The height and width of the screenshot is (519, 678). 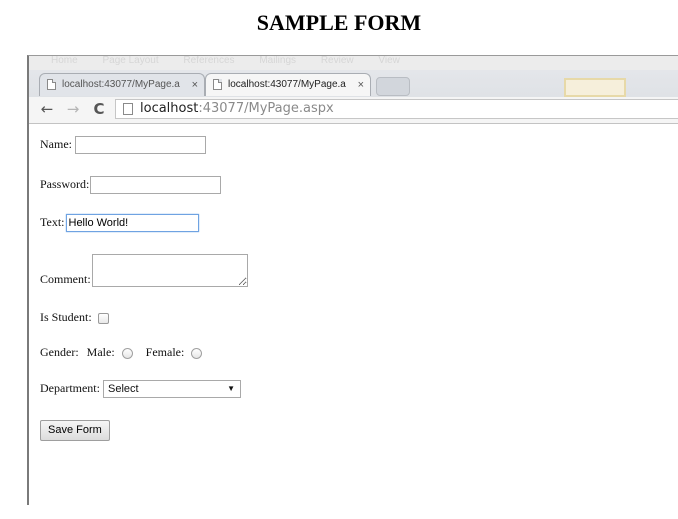 I want to click on back-arrow-icon: ←, so click(x=47, y=109).